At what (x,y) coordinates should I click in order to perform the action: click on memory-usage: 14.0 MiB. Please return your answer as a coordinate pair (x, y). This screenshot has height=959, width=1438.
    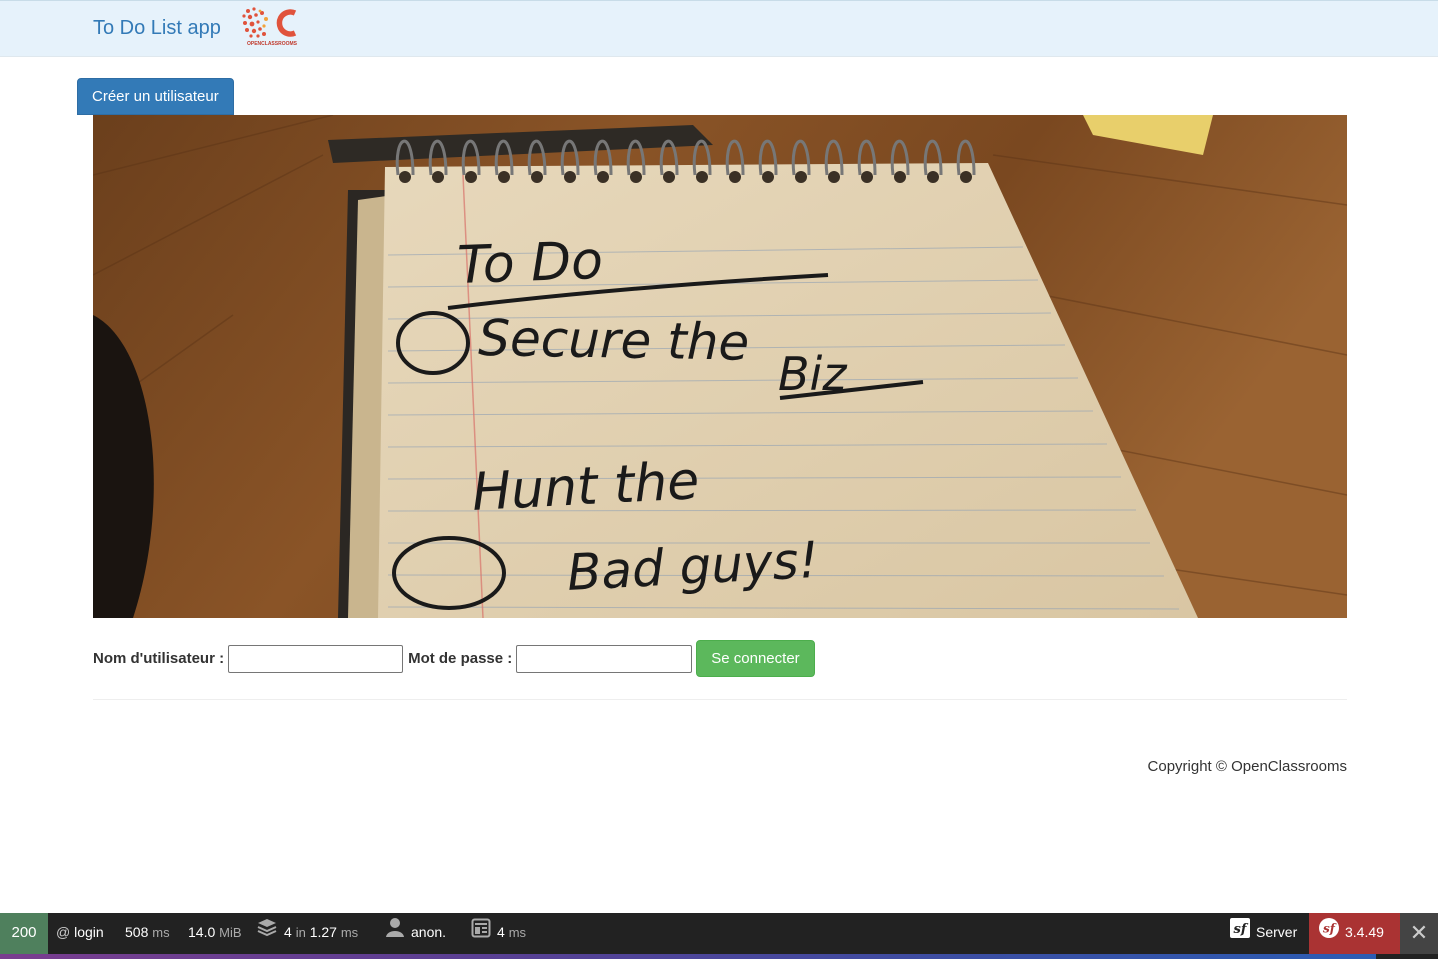
    Looking at the image, I should click on (215, 933).